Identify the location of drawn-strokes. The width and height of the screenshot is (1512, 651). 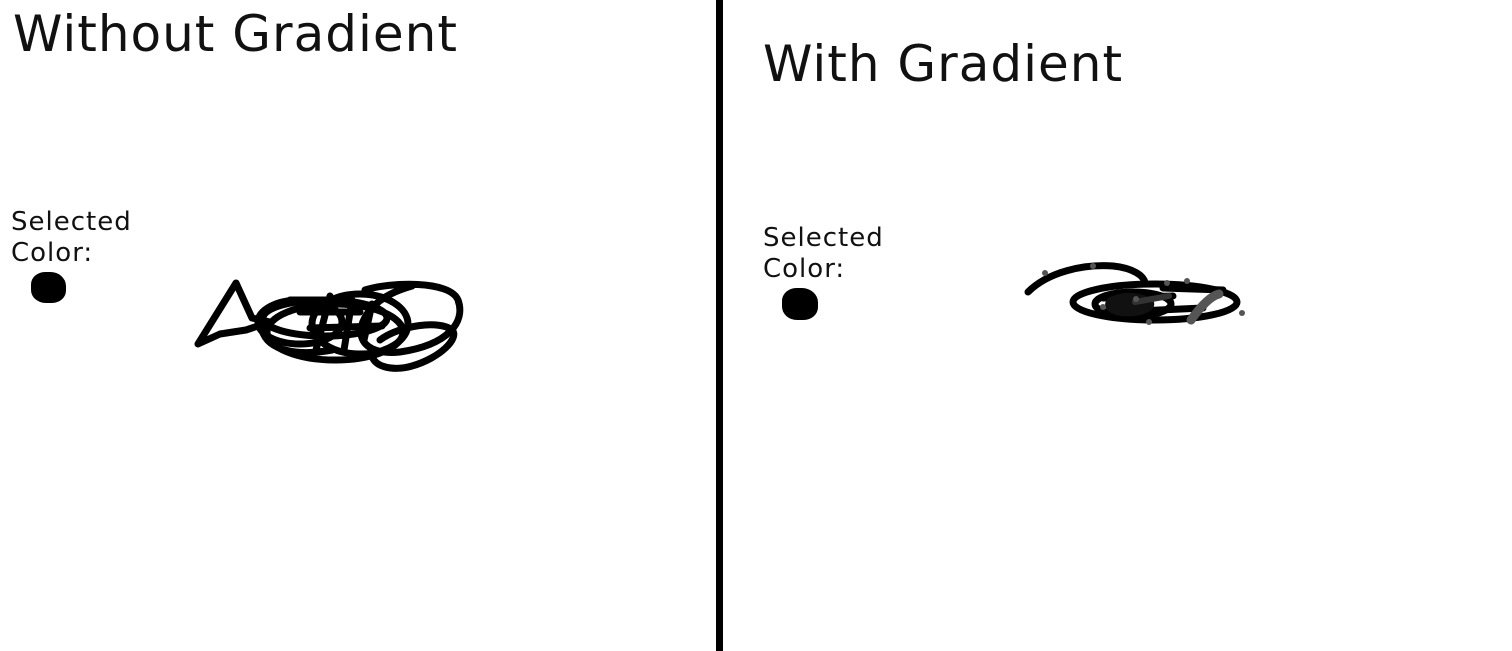
(329, 325).